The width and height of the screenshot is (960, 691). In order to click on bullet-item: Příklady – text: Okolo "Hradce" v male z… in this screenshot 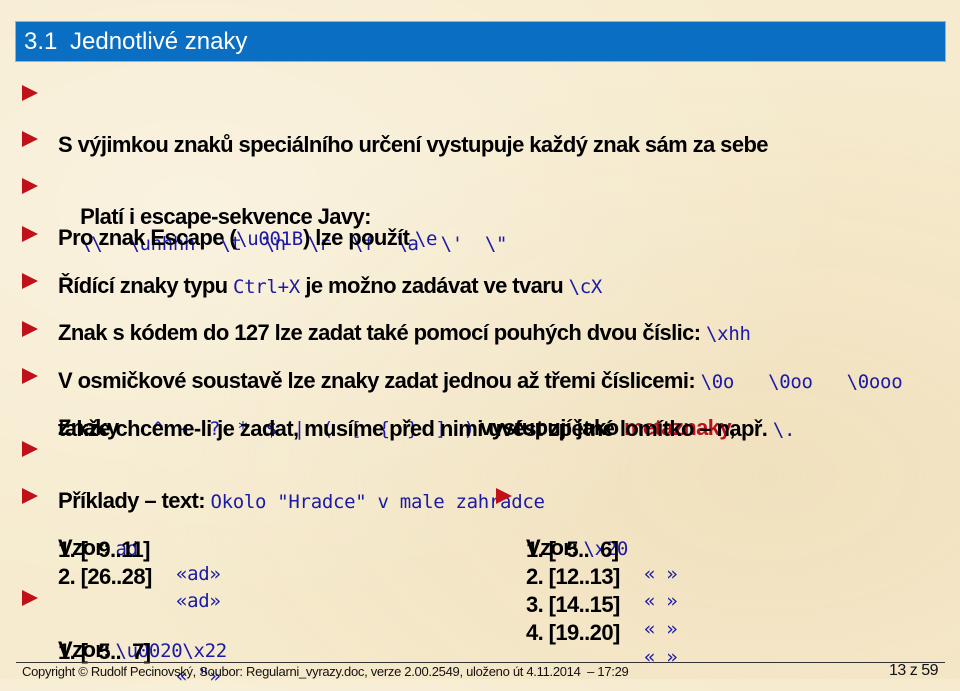, I will do `click(272, 474)`.